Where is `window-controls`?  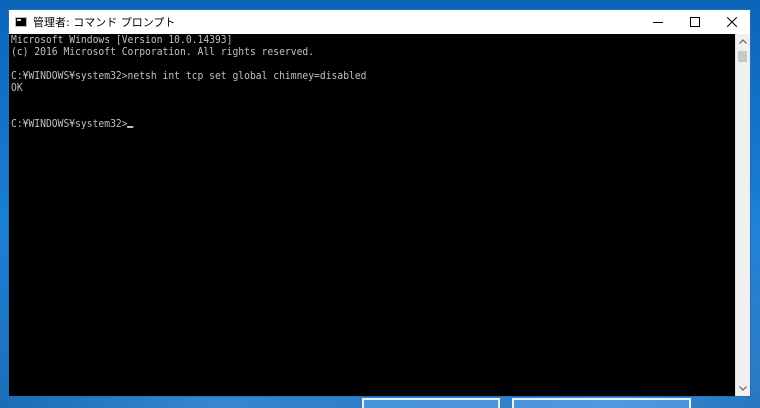 window-controls is located at coordinates (694, 22).